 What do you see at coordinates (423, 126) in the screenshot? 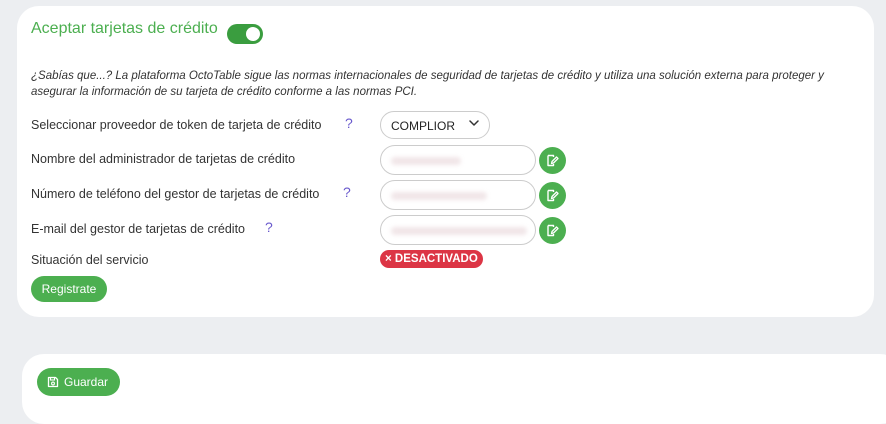
I see `provider-select-value: COMPLIOR` at bounding box center [423, 126].